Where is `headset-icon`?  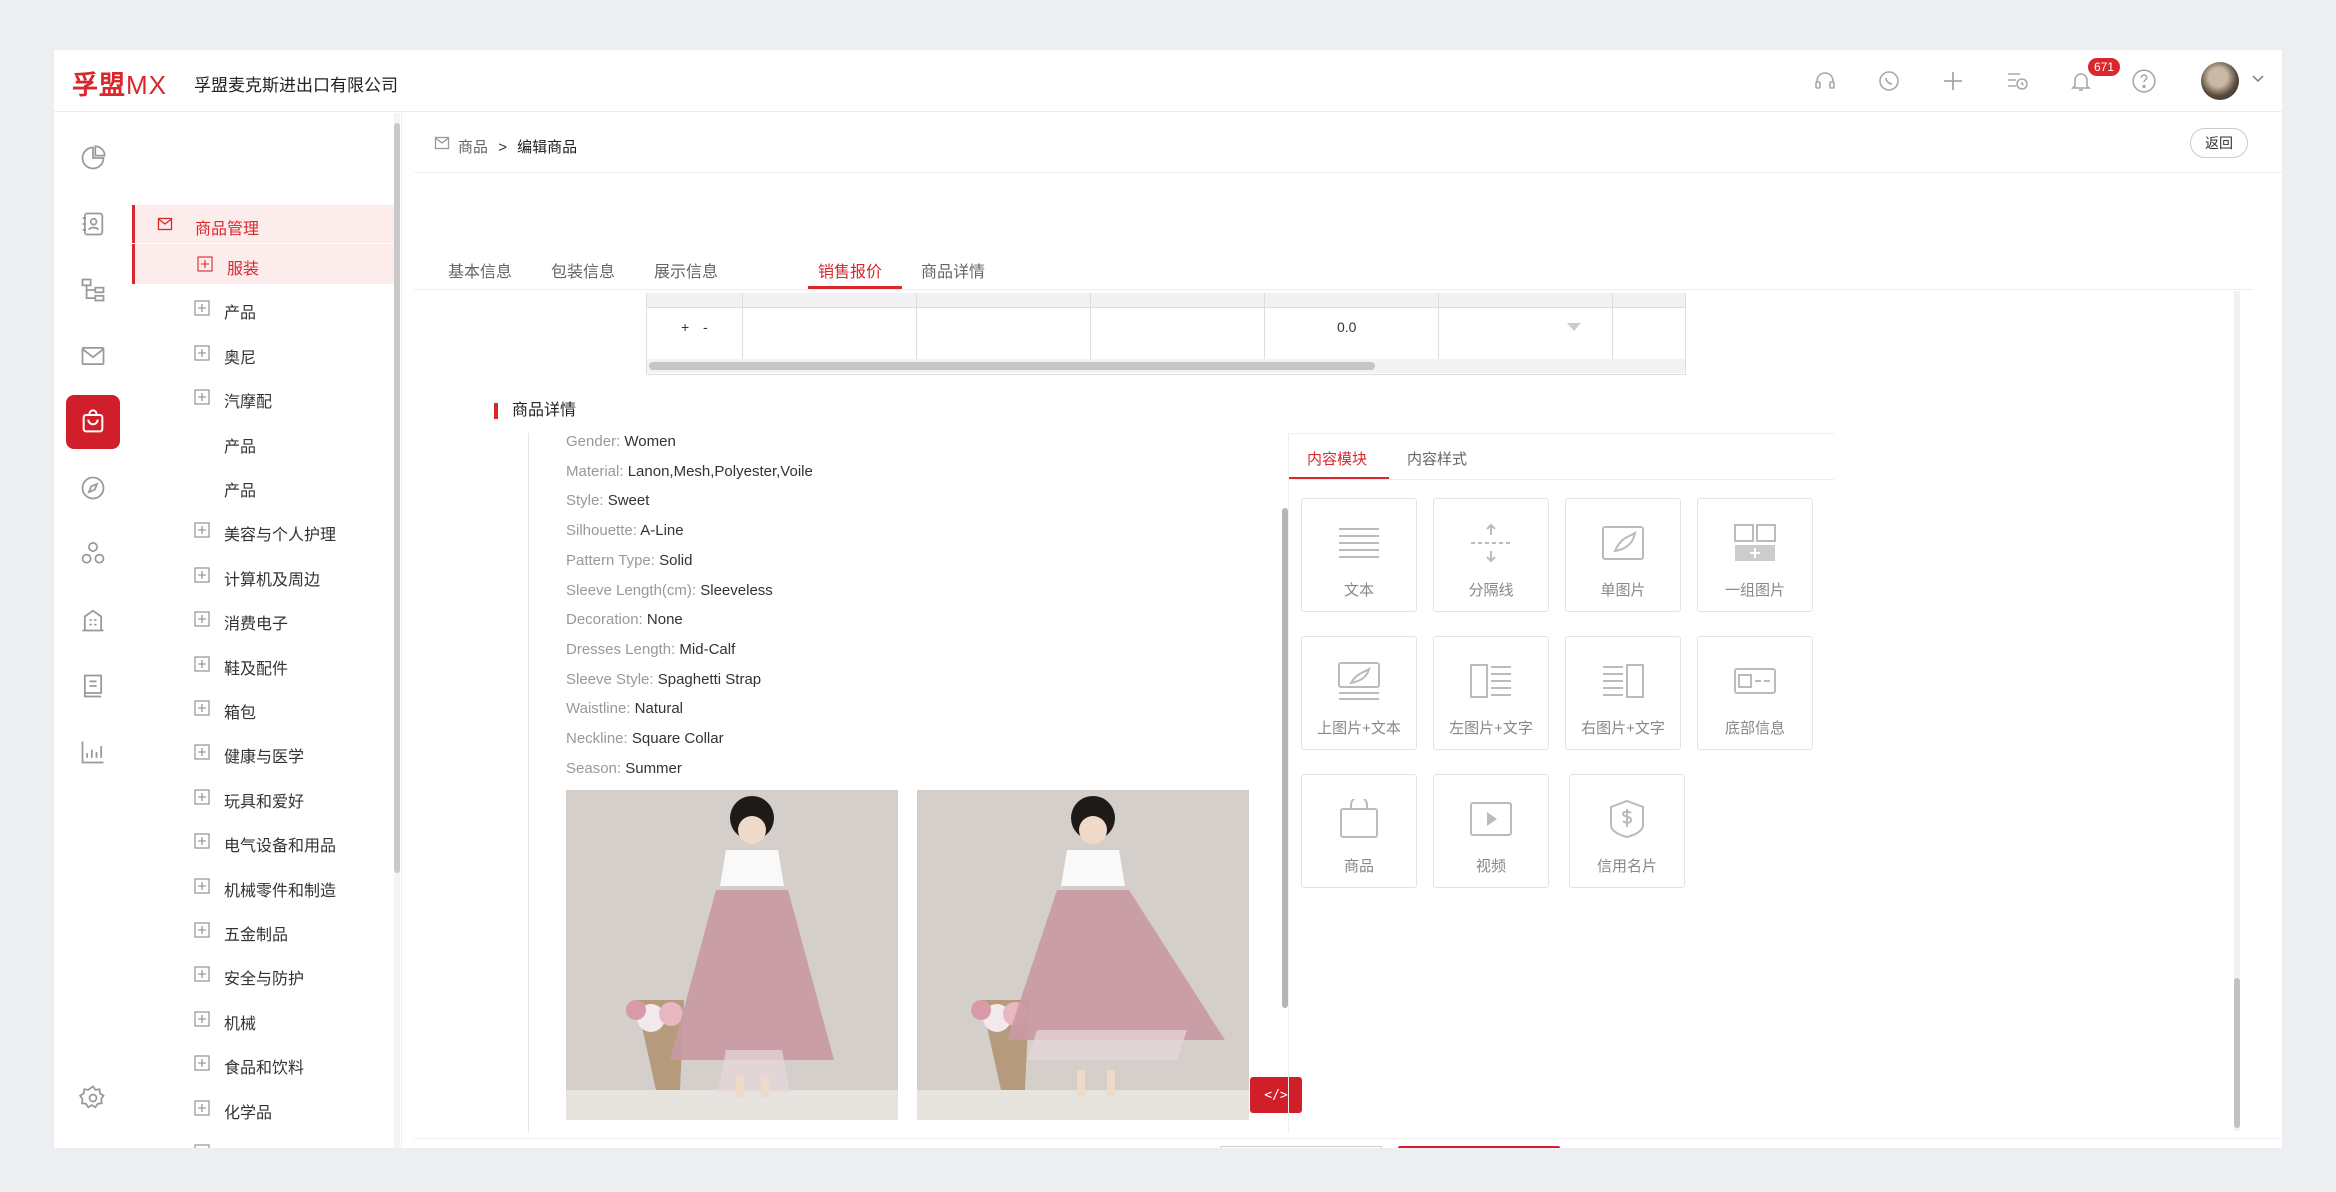
headset-icon is located at coordinates (1825, 81).